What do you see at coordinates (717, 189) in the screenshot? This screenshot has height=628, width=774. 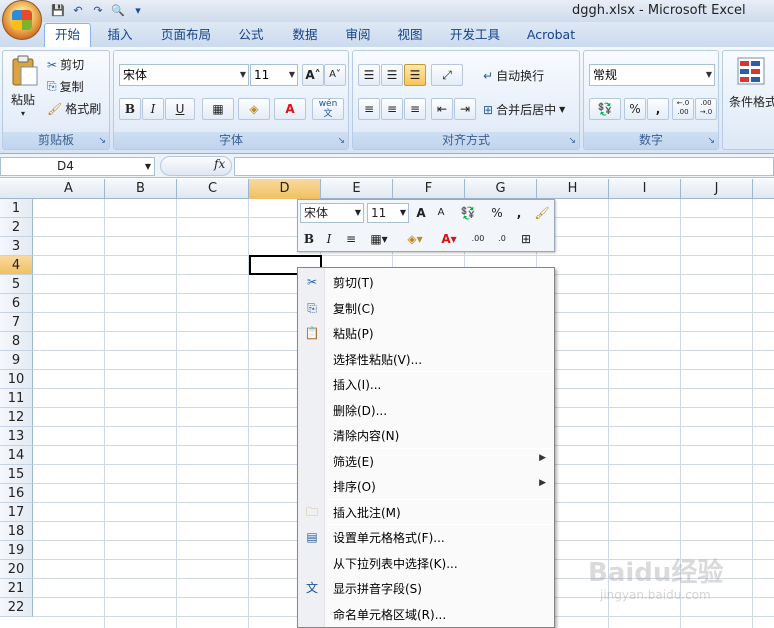 I see `column-header-j: J` at bounding box center [717, 189].